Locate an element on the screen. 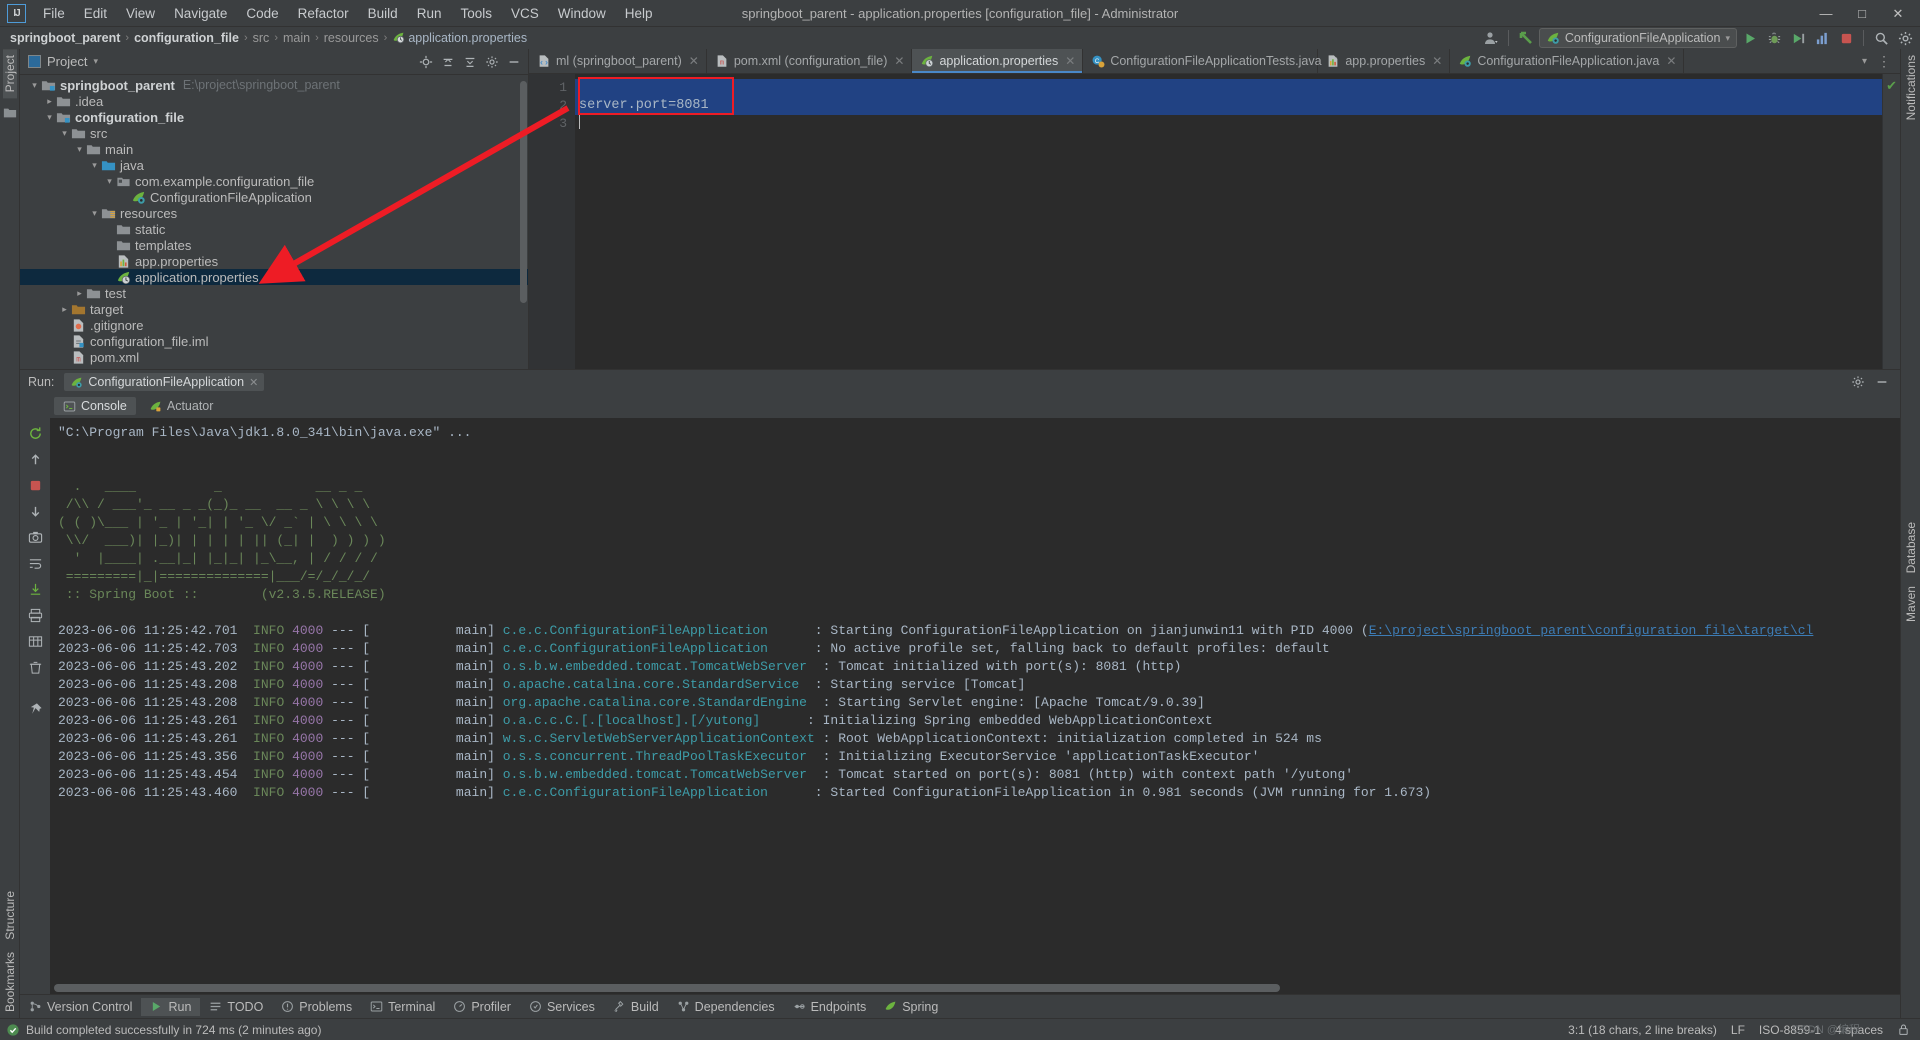 The height and width of the screenshot is (1040, 1920). bottom-bar-item-run: Run is located at coordinates (171, 1006).